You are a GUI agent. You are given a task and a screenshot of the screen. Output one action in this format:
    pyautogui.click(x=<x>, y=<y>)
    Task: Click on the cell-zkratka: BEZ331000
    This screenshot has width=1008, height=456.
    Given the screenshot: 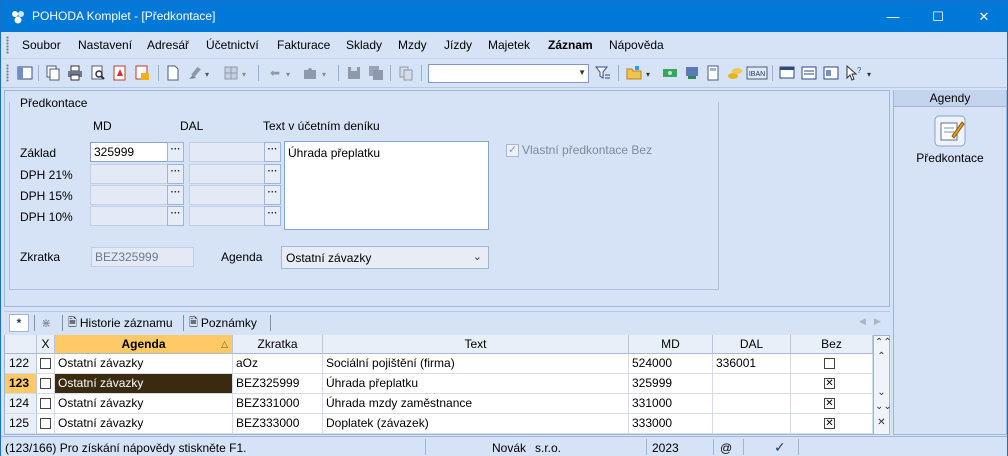 What is the action you would take?
    pyautogui.click(x=278, y=404)
    